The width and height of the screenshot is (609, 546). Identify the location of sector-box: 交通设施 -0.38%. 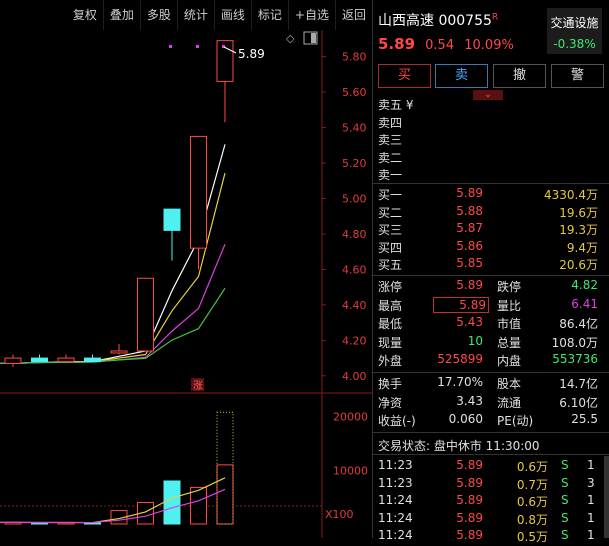
(574, 31).